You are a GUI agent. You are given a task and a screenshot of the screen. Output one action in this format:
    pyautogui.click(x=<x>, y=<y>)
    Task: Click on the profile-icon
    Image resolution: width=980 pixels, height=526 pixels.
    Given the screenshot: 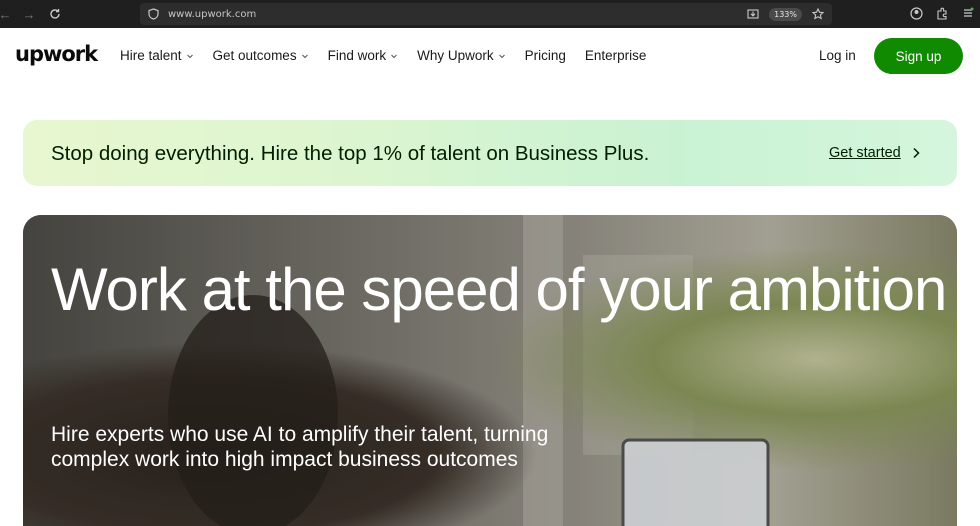 What is the action you would take?
    pyautogui.click(x=916, y=13)
    